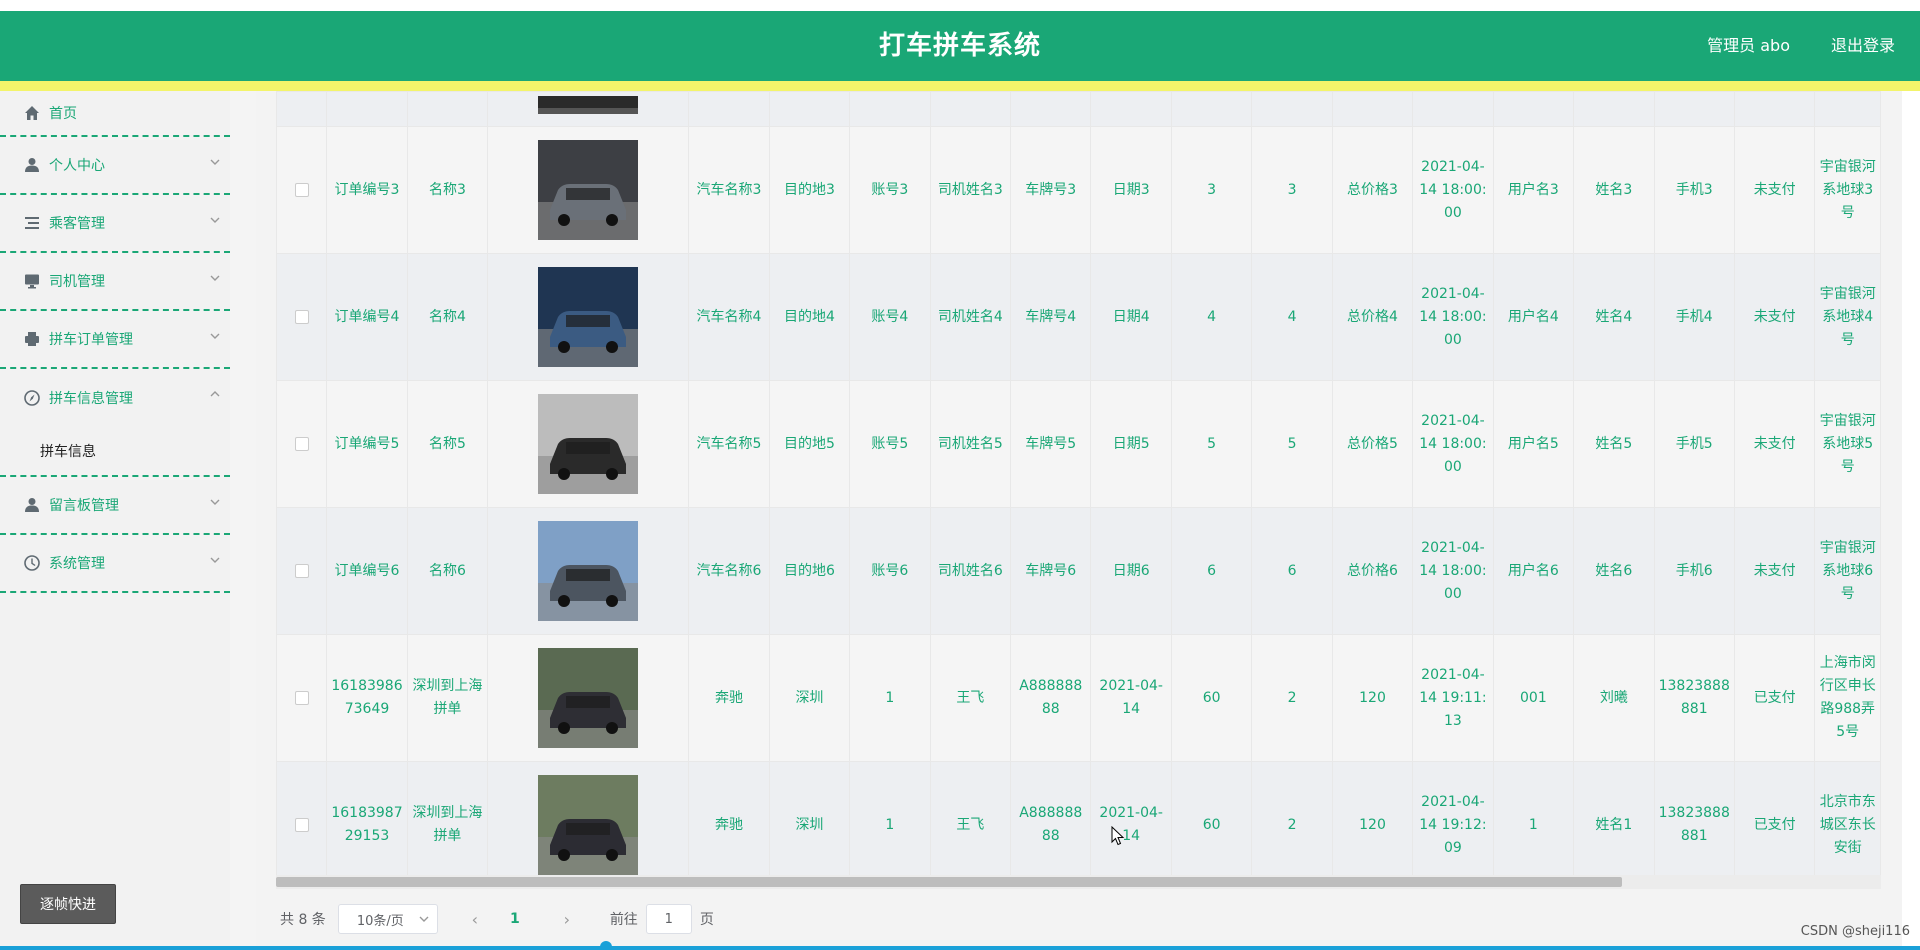  I want to click on sidebar-item-passenger-management: 乘客管理, so click(115, 224).